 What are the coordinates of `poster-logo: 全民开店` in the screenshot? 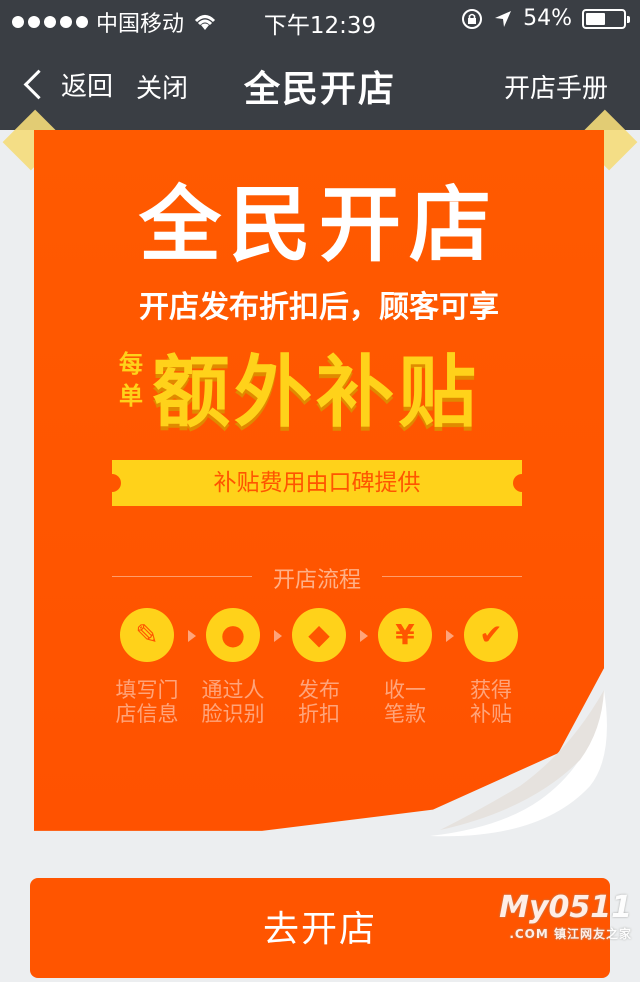 It's located at (318, 225).